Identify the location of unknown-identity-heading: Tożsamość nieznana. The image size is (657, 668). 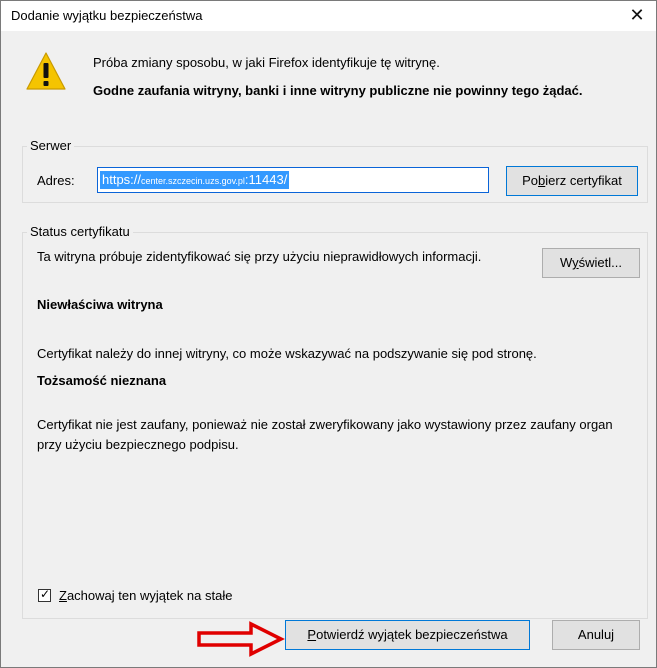
(102, 380).